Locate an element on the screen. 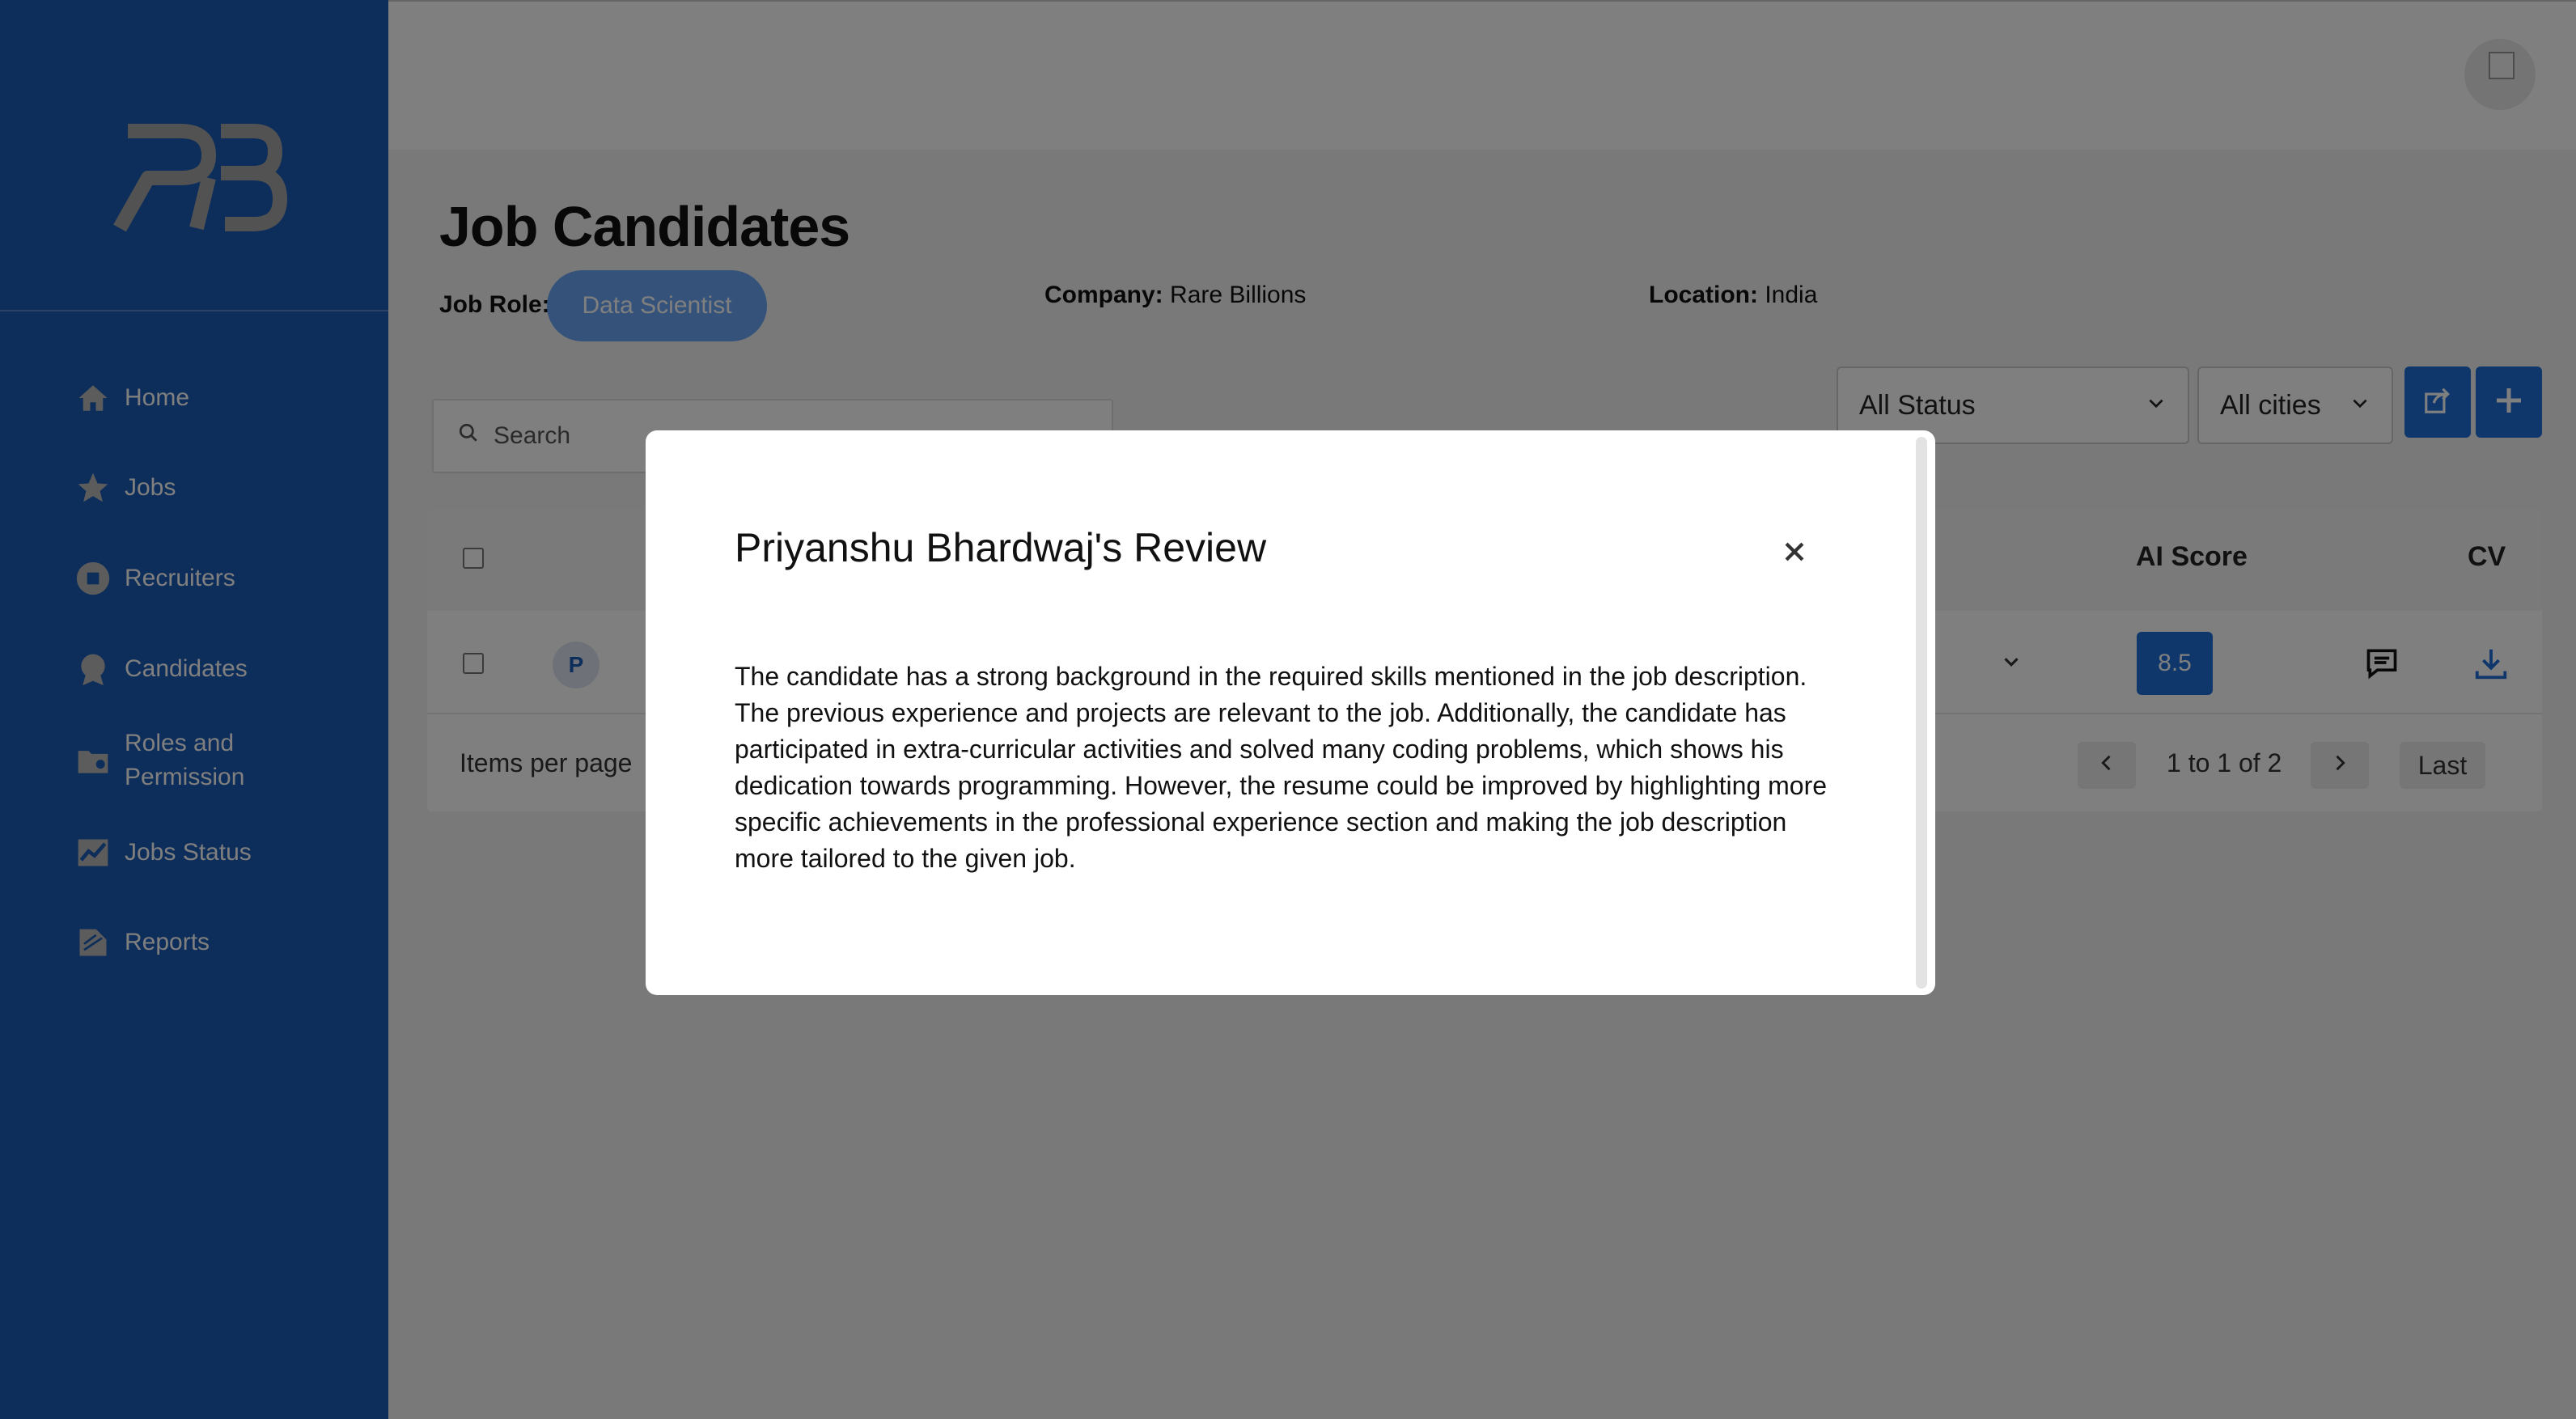 The image size is (2576, 1419). modal-title: Priyanshu Bhardwaj's Review is located at coordinates (1001, 547).